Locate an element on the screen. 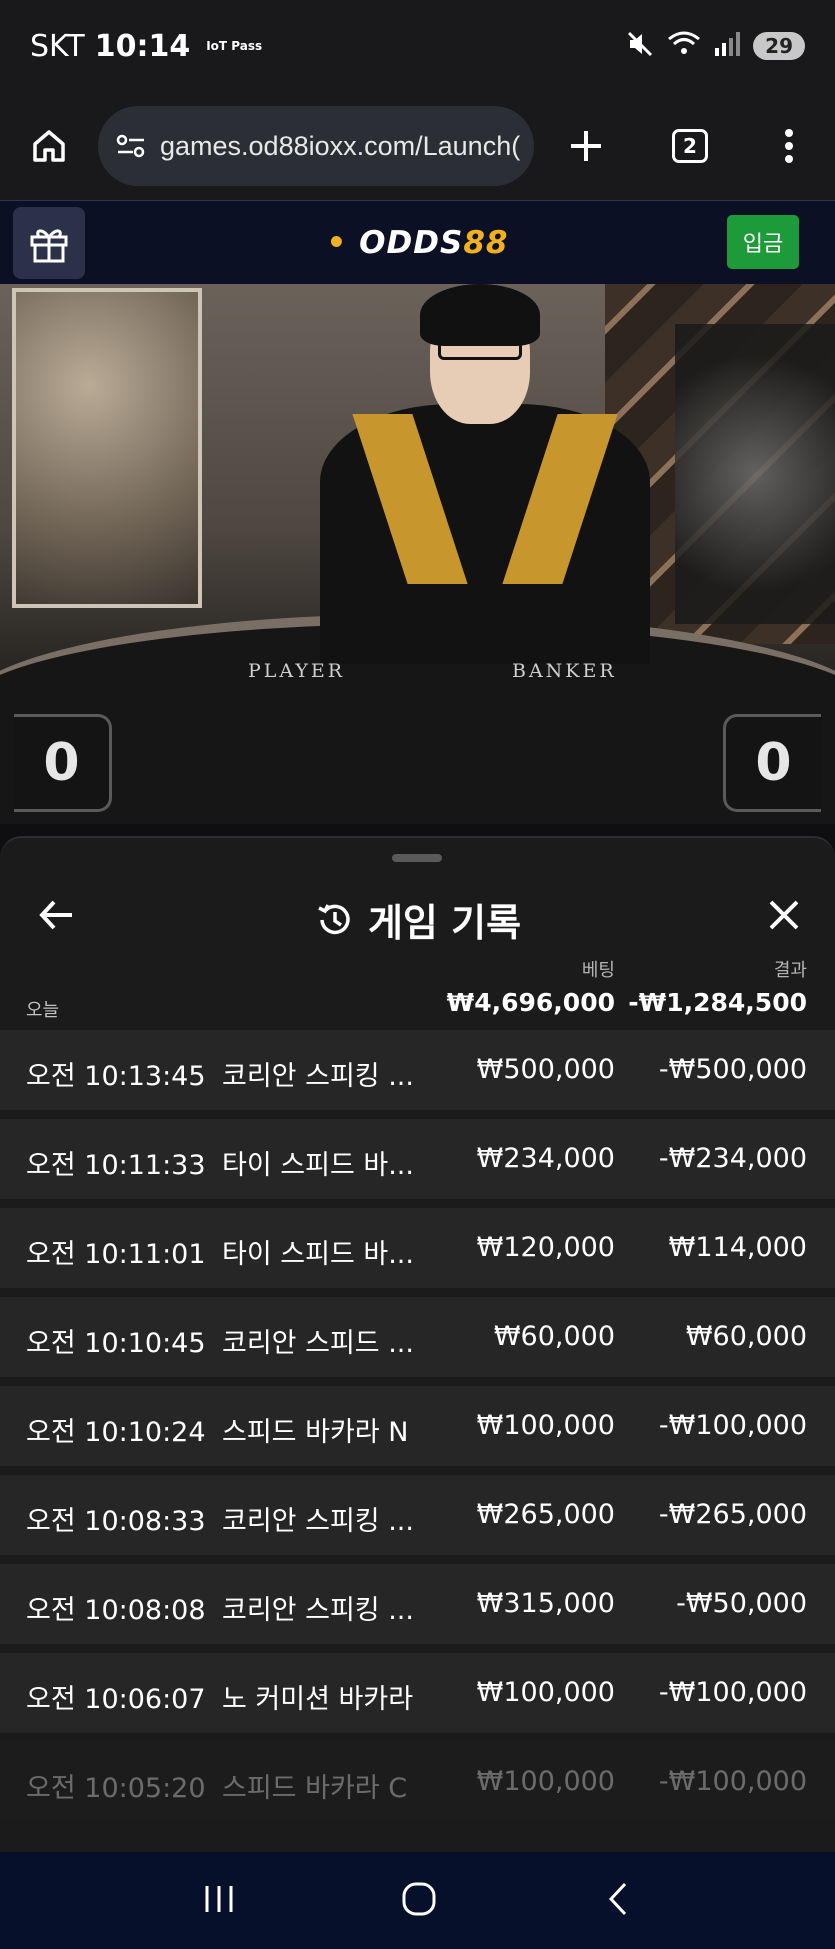  today-result-total: -₩1,284,500 is located at coordinates (717, 1002).